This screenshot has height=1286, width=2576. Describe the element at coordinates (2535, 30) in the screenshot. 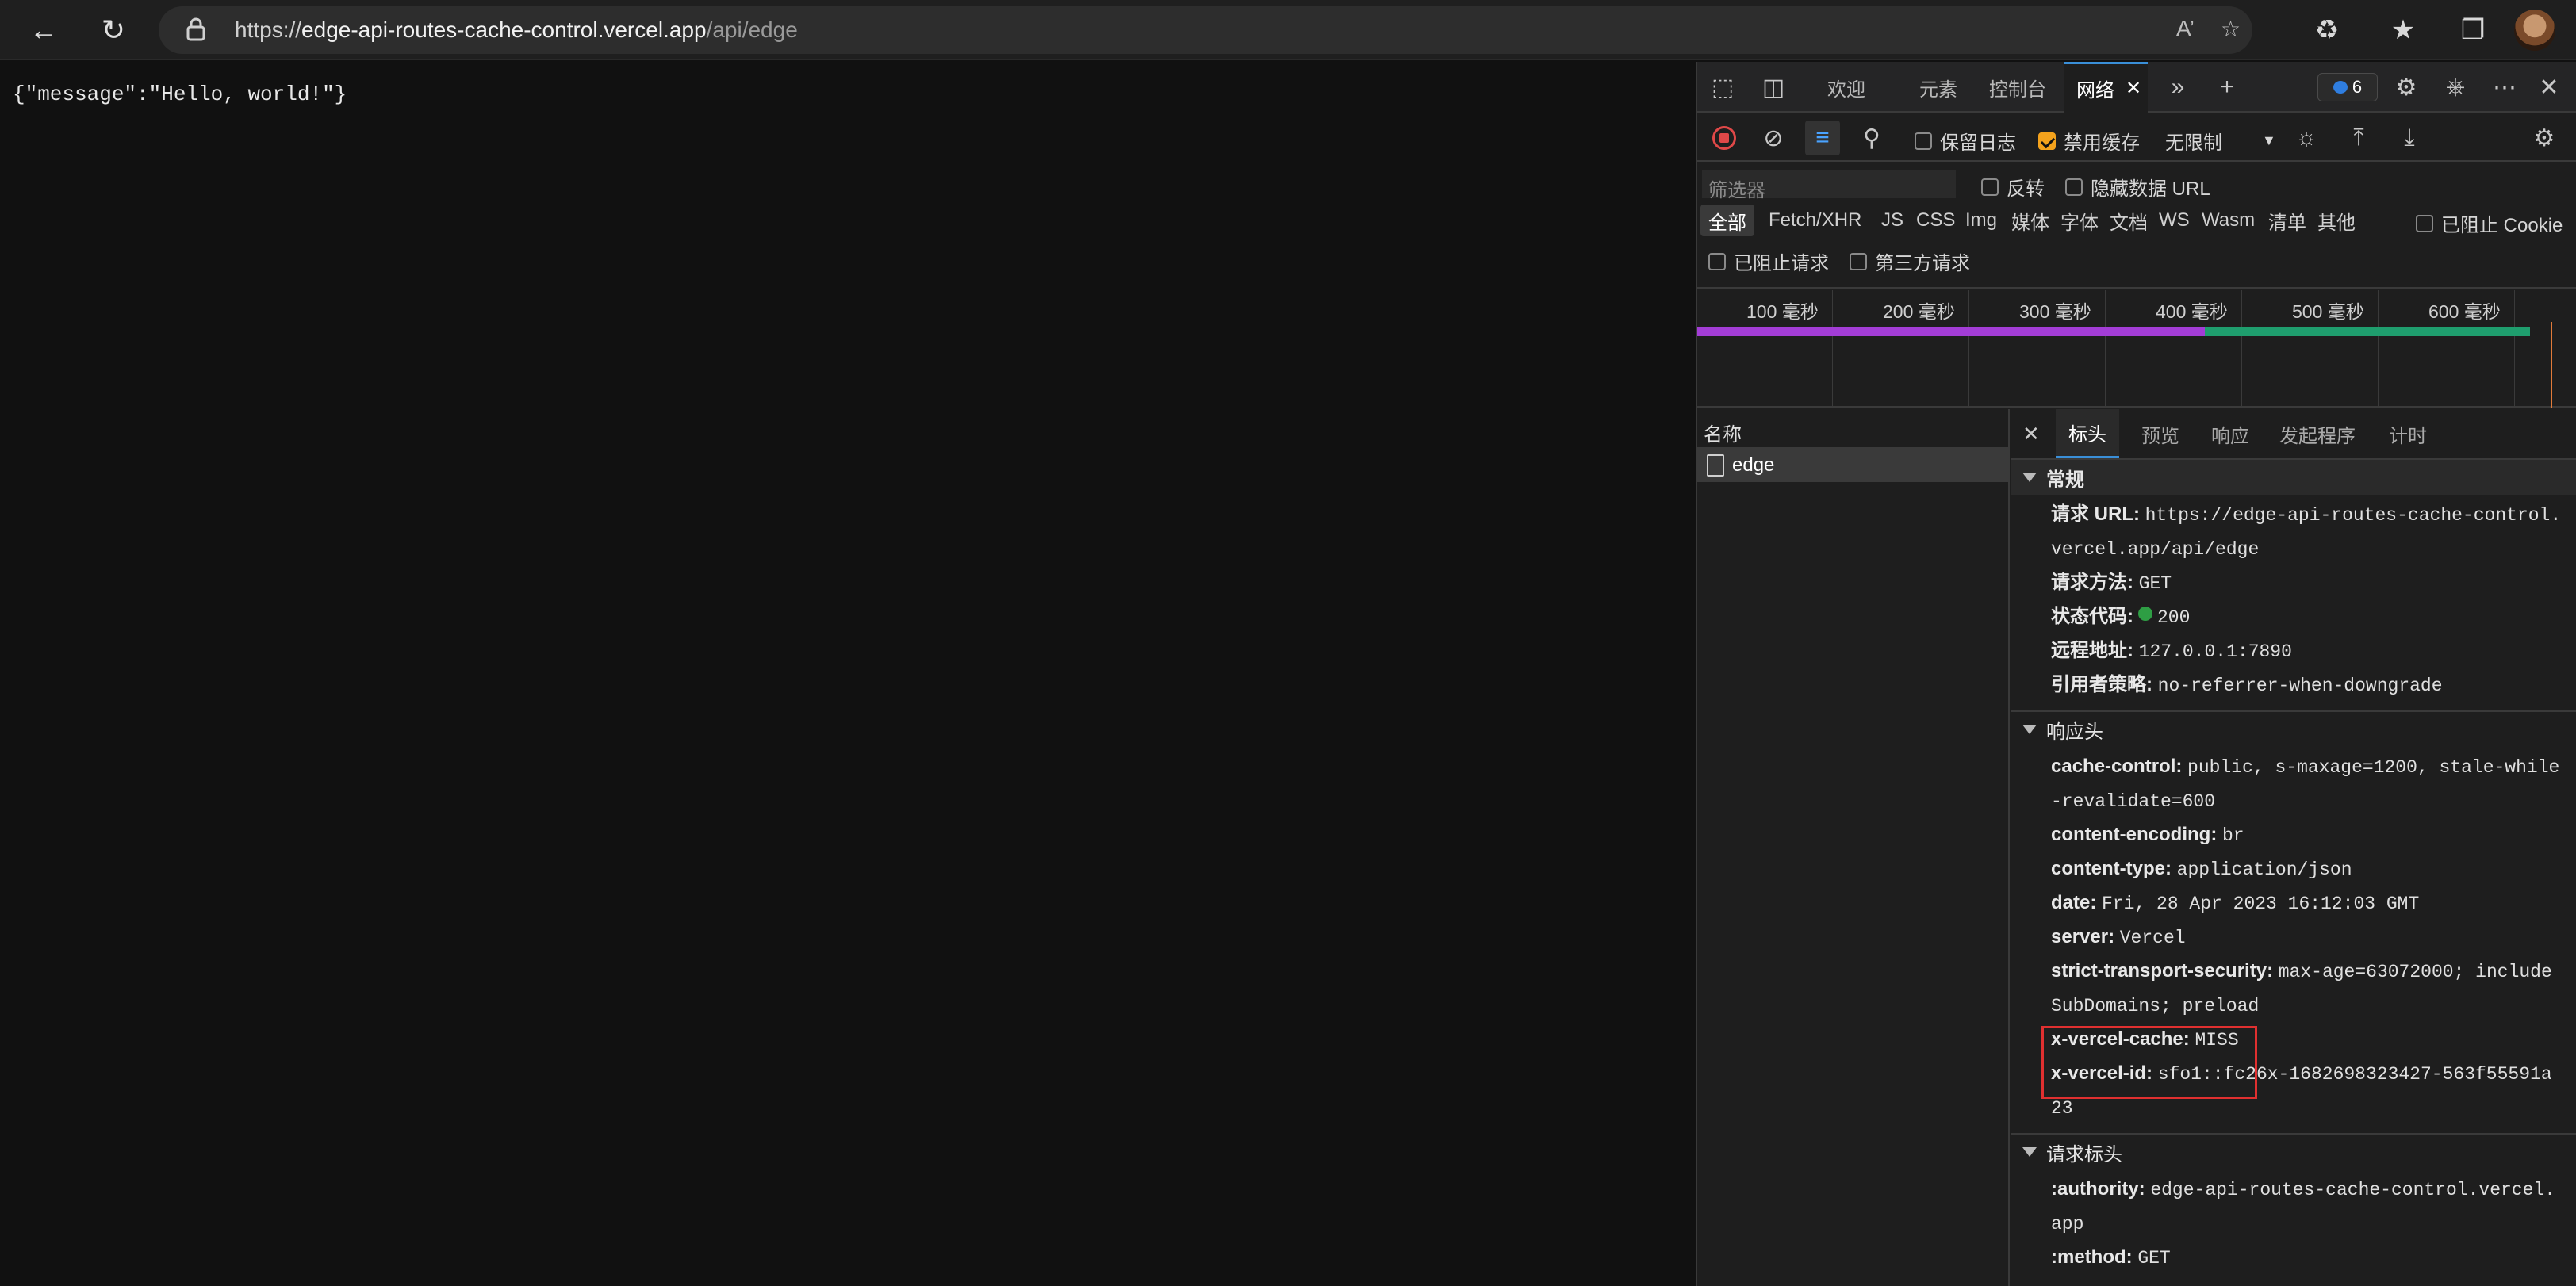

I see `avatar` at that location.